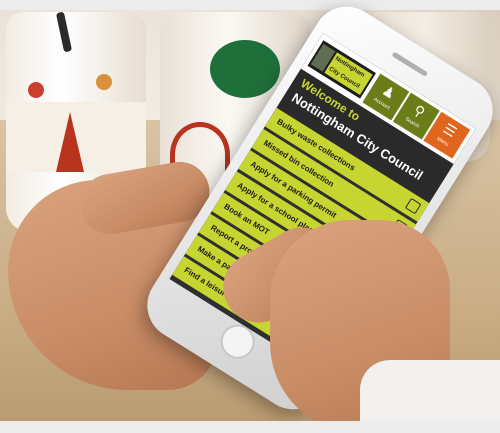  I want to click on frame-top, so click(250, 5).